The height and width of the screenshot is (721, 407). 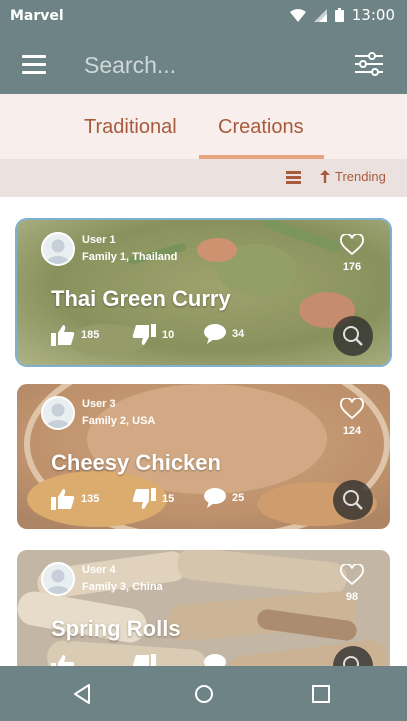 I want to click on thumbs-up-count: 185, so click(x=90, y=335).